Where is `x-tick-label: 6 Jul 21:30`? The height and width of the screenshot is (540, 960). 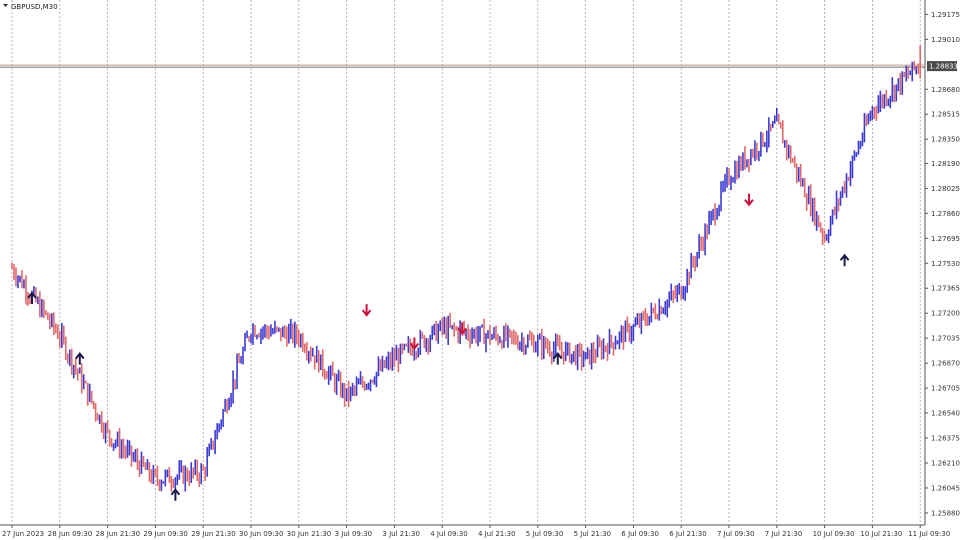
x-tick-label: 6 Jul 21:30 is located at coordinates (688, 534).